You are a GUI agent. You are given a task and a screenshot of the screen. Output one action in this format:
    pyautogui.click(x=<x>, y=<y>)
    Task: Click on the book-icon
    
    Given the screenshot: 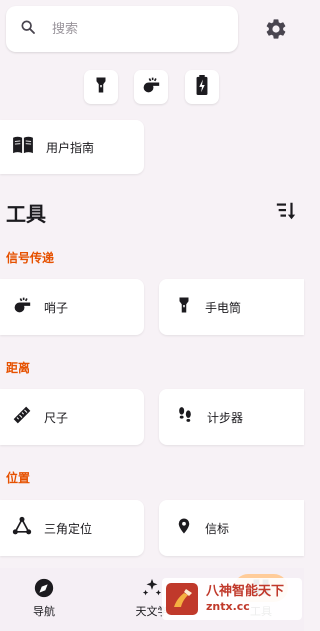 What is the action you would take?
    pyautogui.click(x=23, y=147)
    